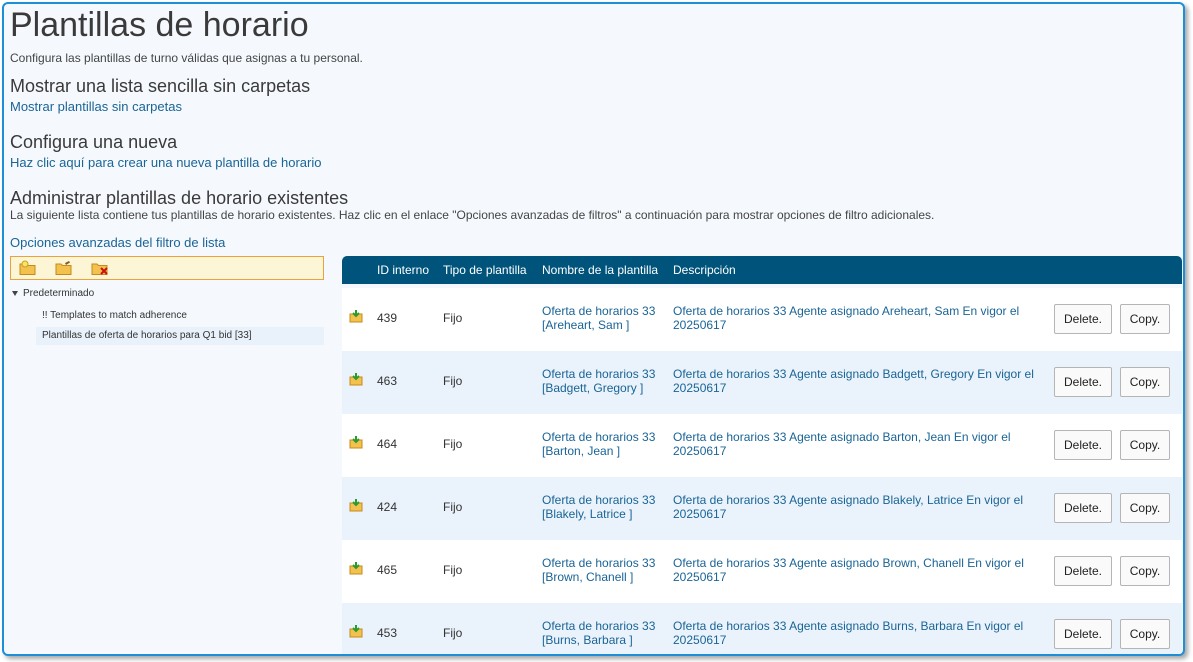 This screenshot has width=1193, height=662. I want to click on row-name-line-2: [Badgett, Gregory ], so click(593, 388).